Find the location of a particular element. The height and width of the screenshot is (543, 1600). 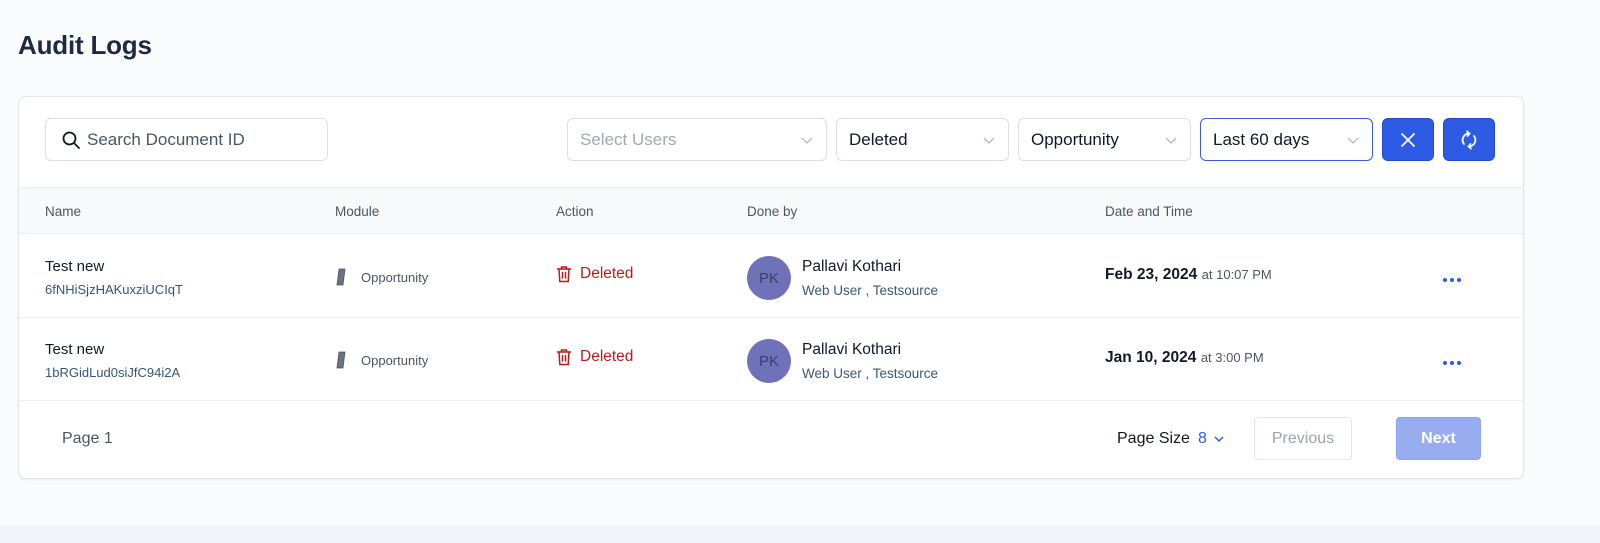

table-header: Name Module Action Done by Date and Time is located at coordinates (771, 210).